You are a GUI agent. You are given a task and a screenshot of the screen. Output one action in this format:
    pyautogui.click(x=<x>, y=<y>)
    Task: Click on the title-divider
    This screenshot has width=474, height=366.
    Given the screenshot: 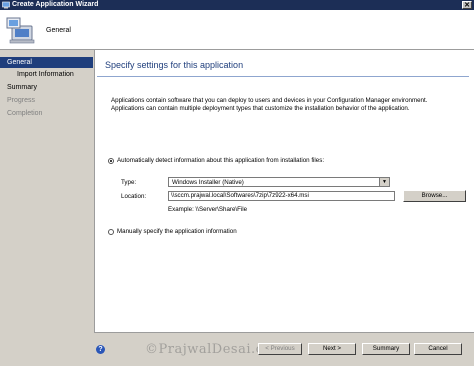 What is the action you would take?
    pyautogui.click(x=283, y=76)
    